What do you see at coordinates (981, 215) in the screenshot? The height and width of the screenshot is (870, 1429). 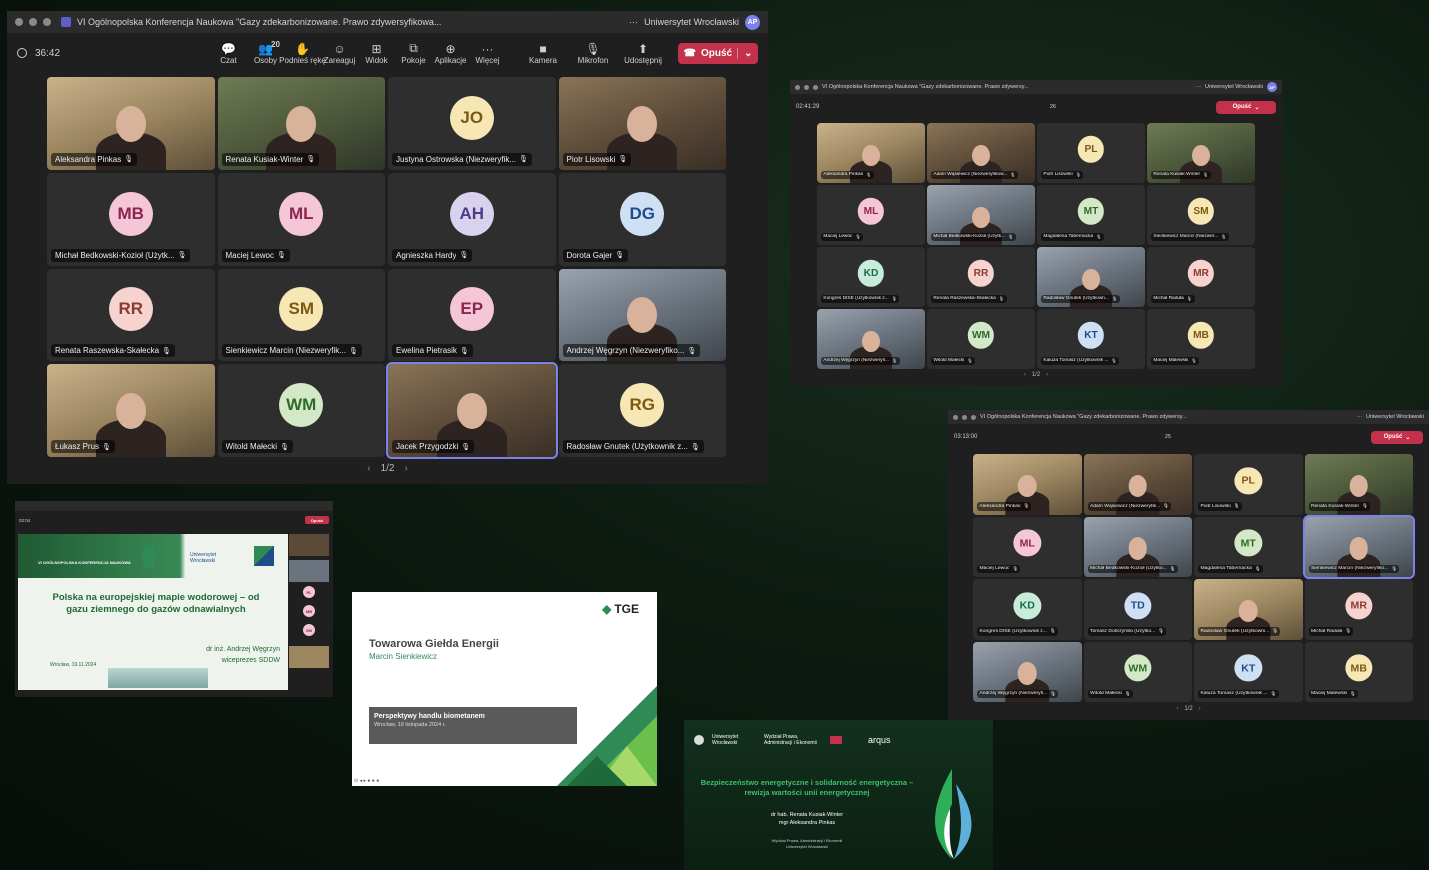 I see `participant-tile: Michał Bedkowski-Kozioł (Użytk... 🎙` at bounding box center [981, 215].